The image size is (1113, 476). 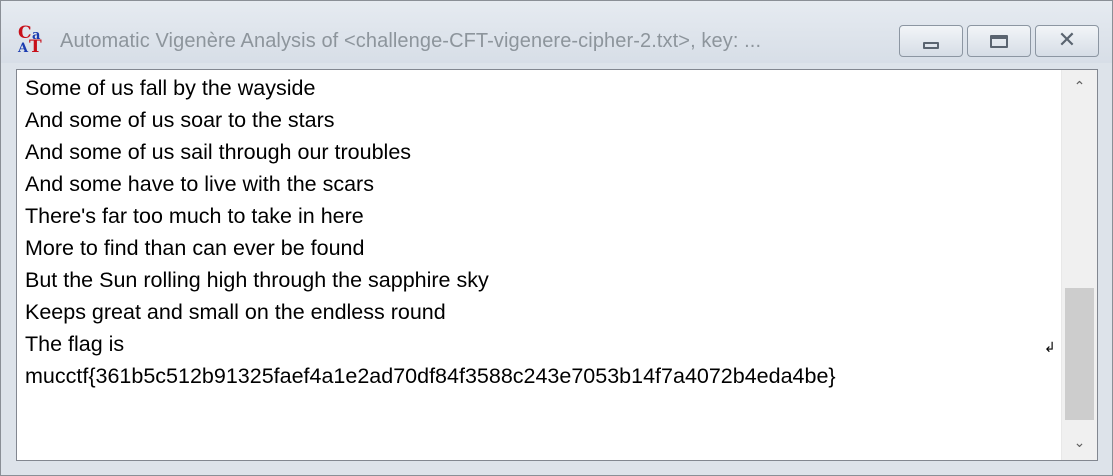 I want to click on text-line: And some of us soar to the stars, so click(x=180, y=120).